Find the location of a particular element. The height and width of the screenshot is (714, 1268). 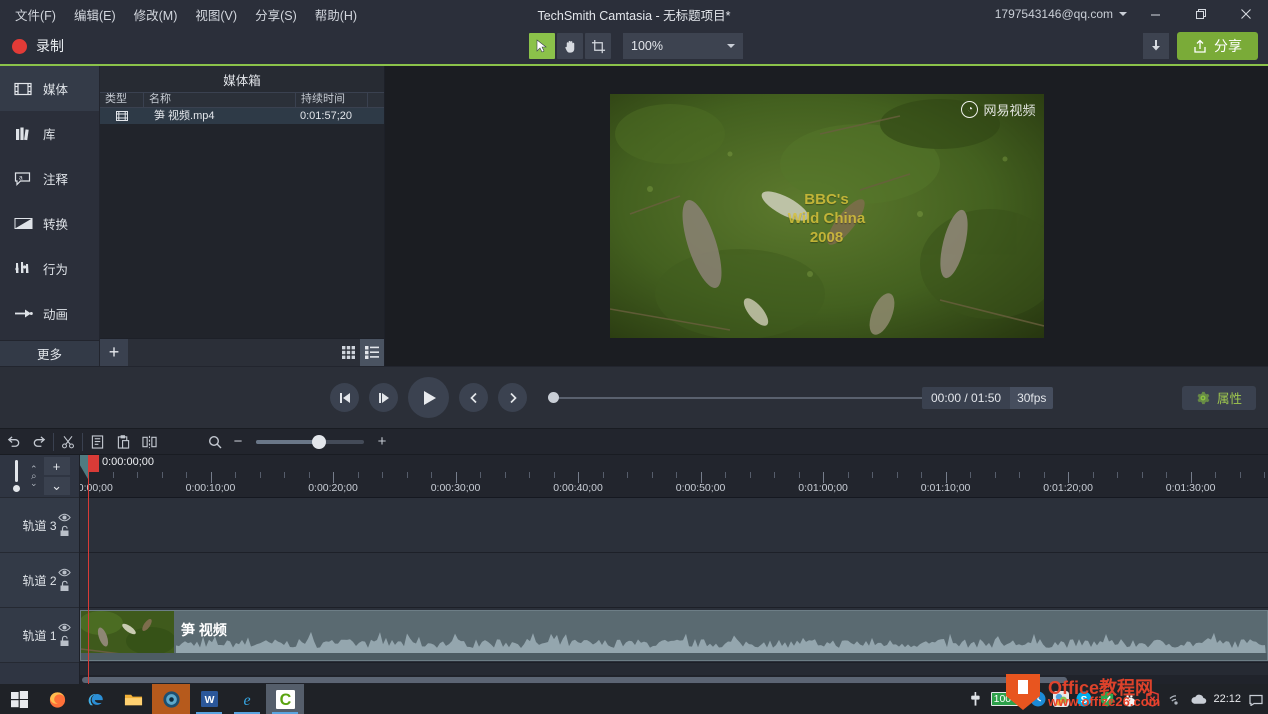

clock-app-icon is located at coordinates (1037, 699).